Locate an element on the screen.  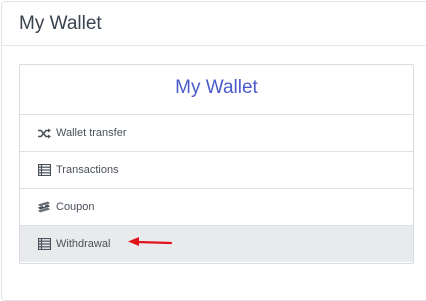
menu-item-coupon: Coupon is located at coordinates (216, 207).